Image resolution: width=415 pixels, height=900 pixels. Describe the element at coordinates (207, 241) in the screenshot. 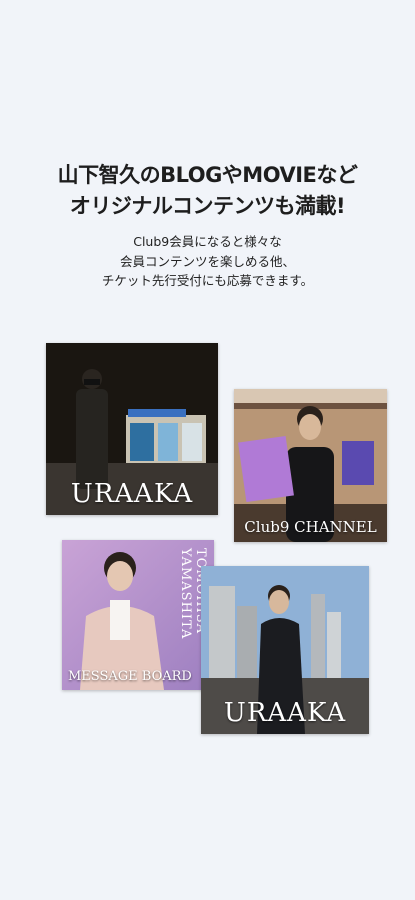

I see `description-line-1: Club9会員になると様々な` at that location.